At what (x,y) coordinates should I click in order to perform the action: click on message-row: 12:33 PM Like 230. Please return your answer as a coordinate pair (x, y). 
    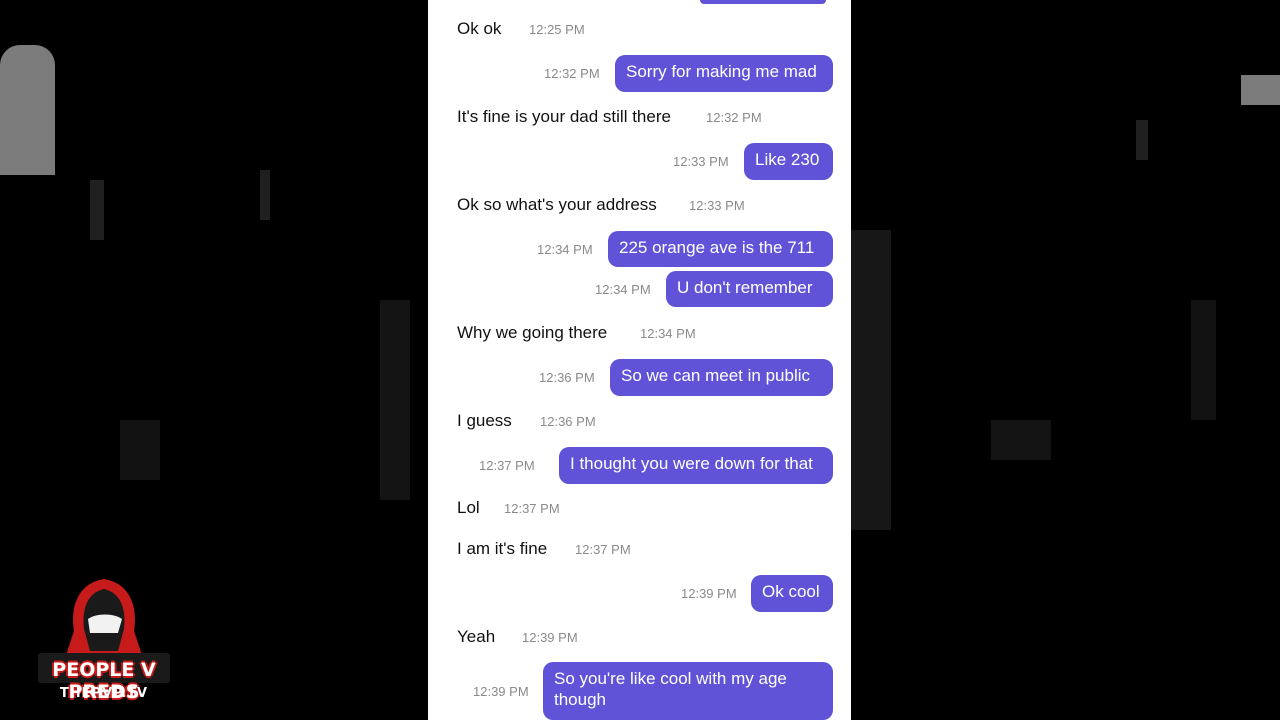
    Looking at the image, I should click on (639, 161).